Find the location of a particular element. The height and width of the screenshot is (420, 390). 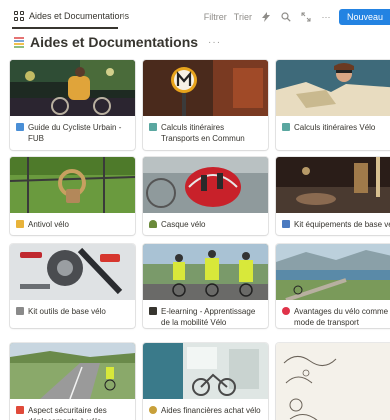

gallery-card: Calculs itinéraires Transports en Commun is located at coordinates (205, 105).